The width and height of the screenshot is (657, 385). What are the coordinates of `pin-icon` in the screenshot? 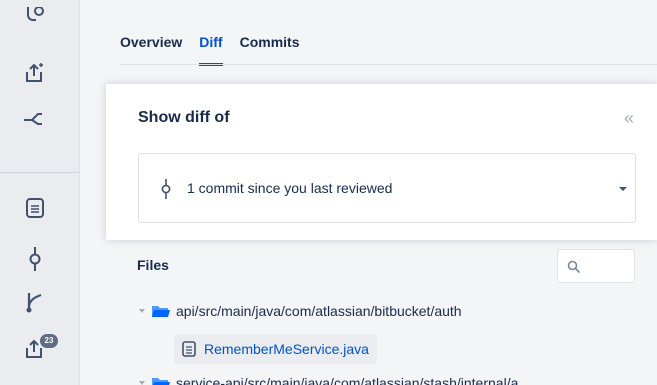 It's located at (35, 17).